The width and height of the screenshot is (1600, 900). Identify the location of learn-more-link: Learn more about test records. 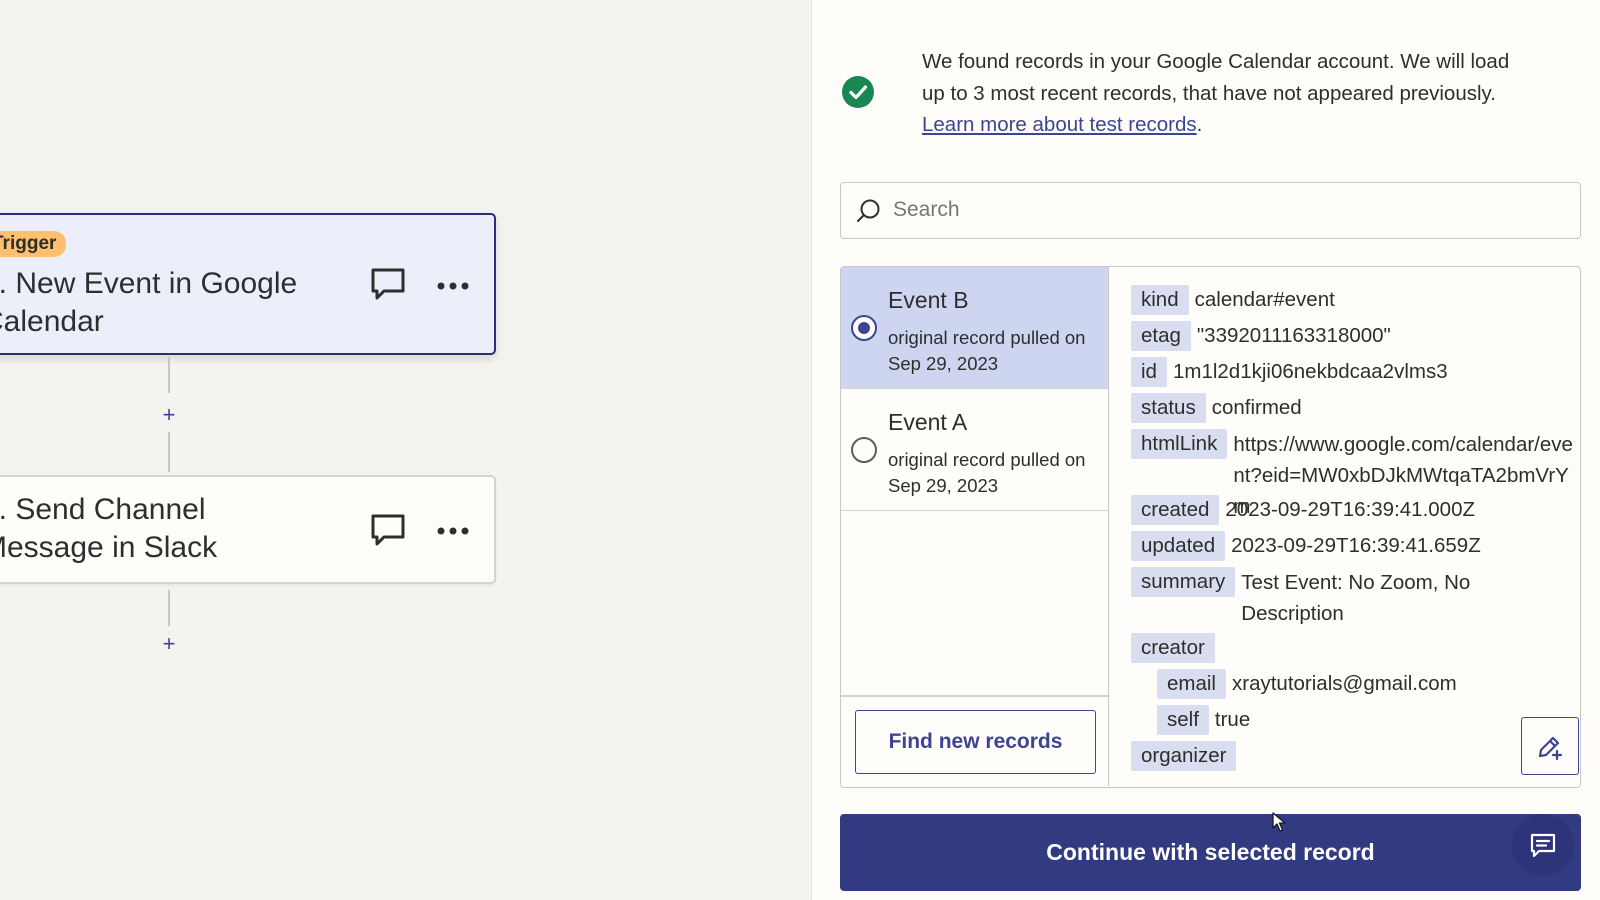
(1059, 124).